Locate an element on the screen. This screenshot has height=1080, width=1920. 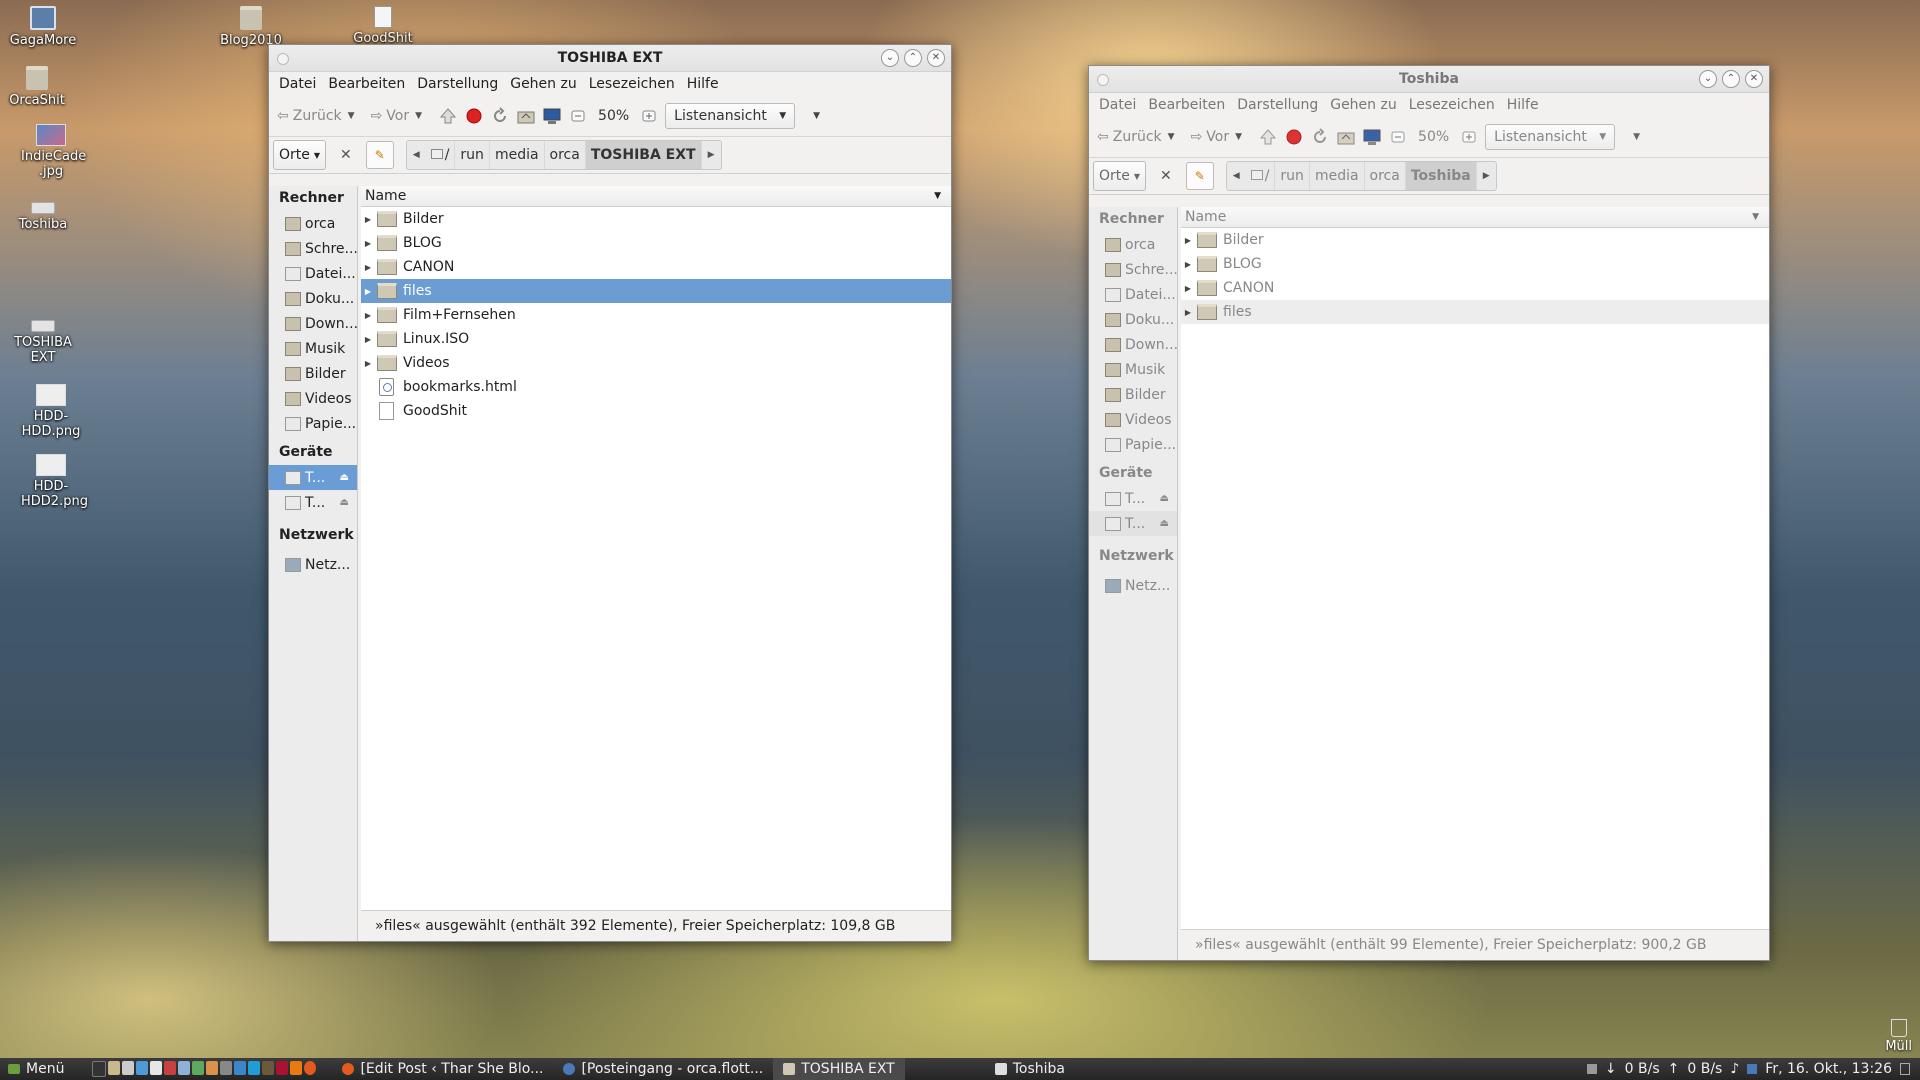
show-desktop-icon is located at coordinates (1905, 1069).